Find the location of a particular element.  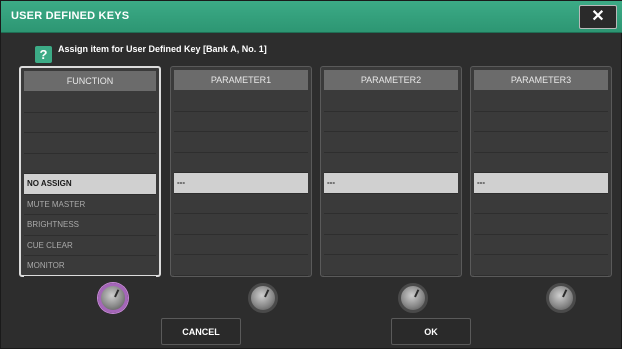

help-icon: ? is located at coordinates (43, 54).